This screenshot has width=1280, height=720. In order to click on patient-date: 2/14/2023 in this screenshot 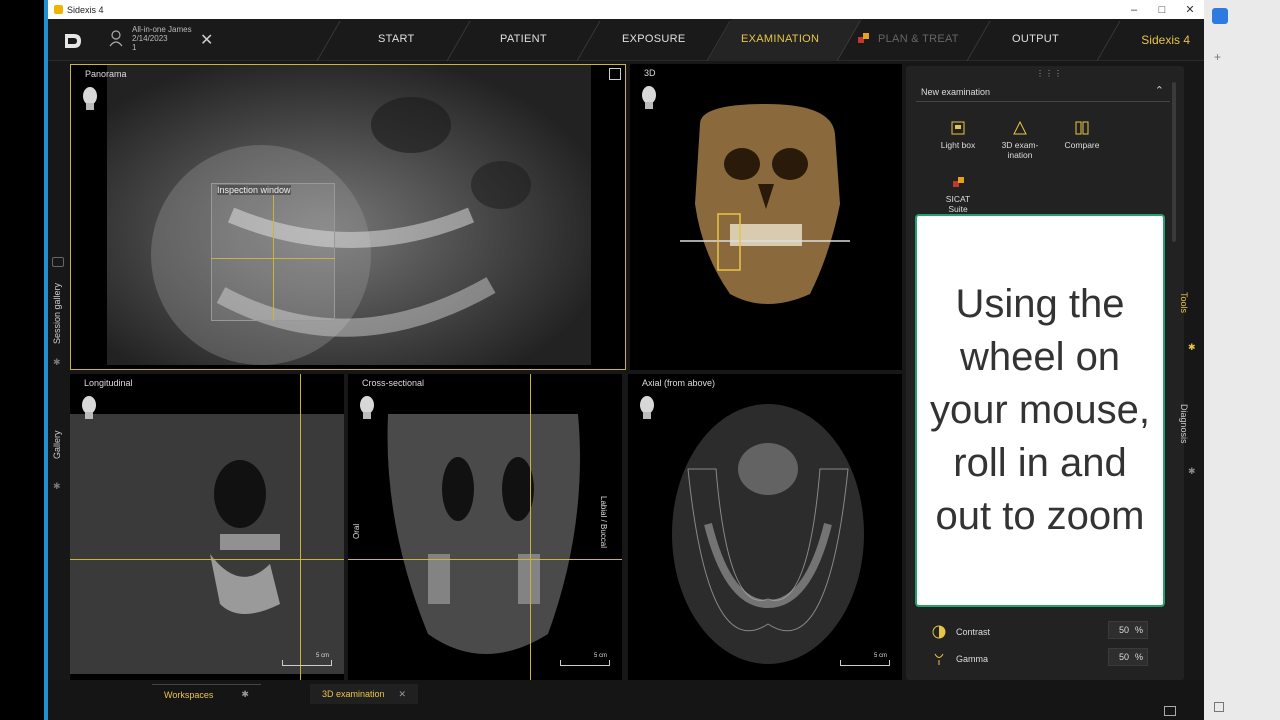, I will do `click(150, 38)`.